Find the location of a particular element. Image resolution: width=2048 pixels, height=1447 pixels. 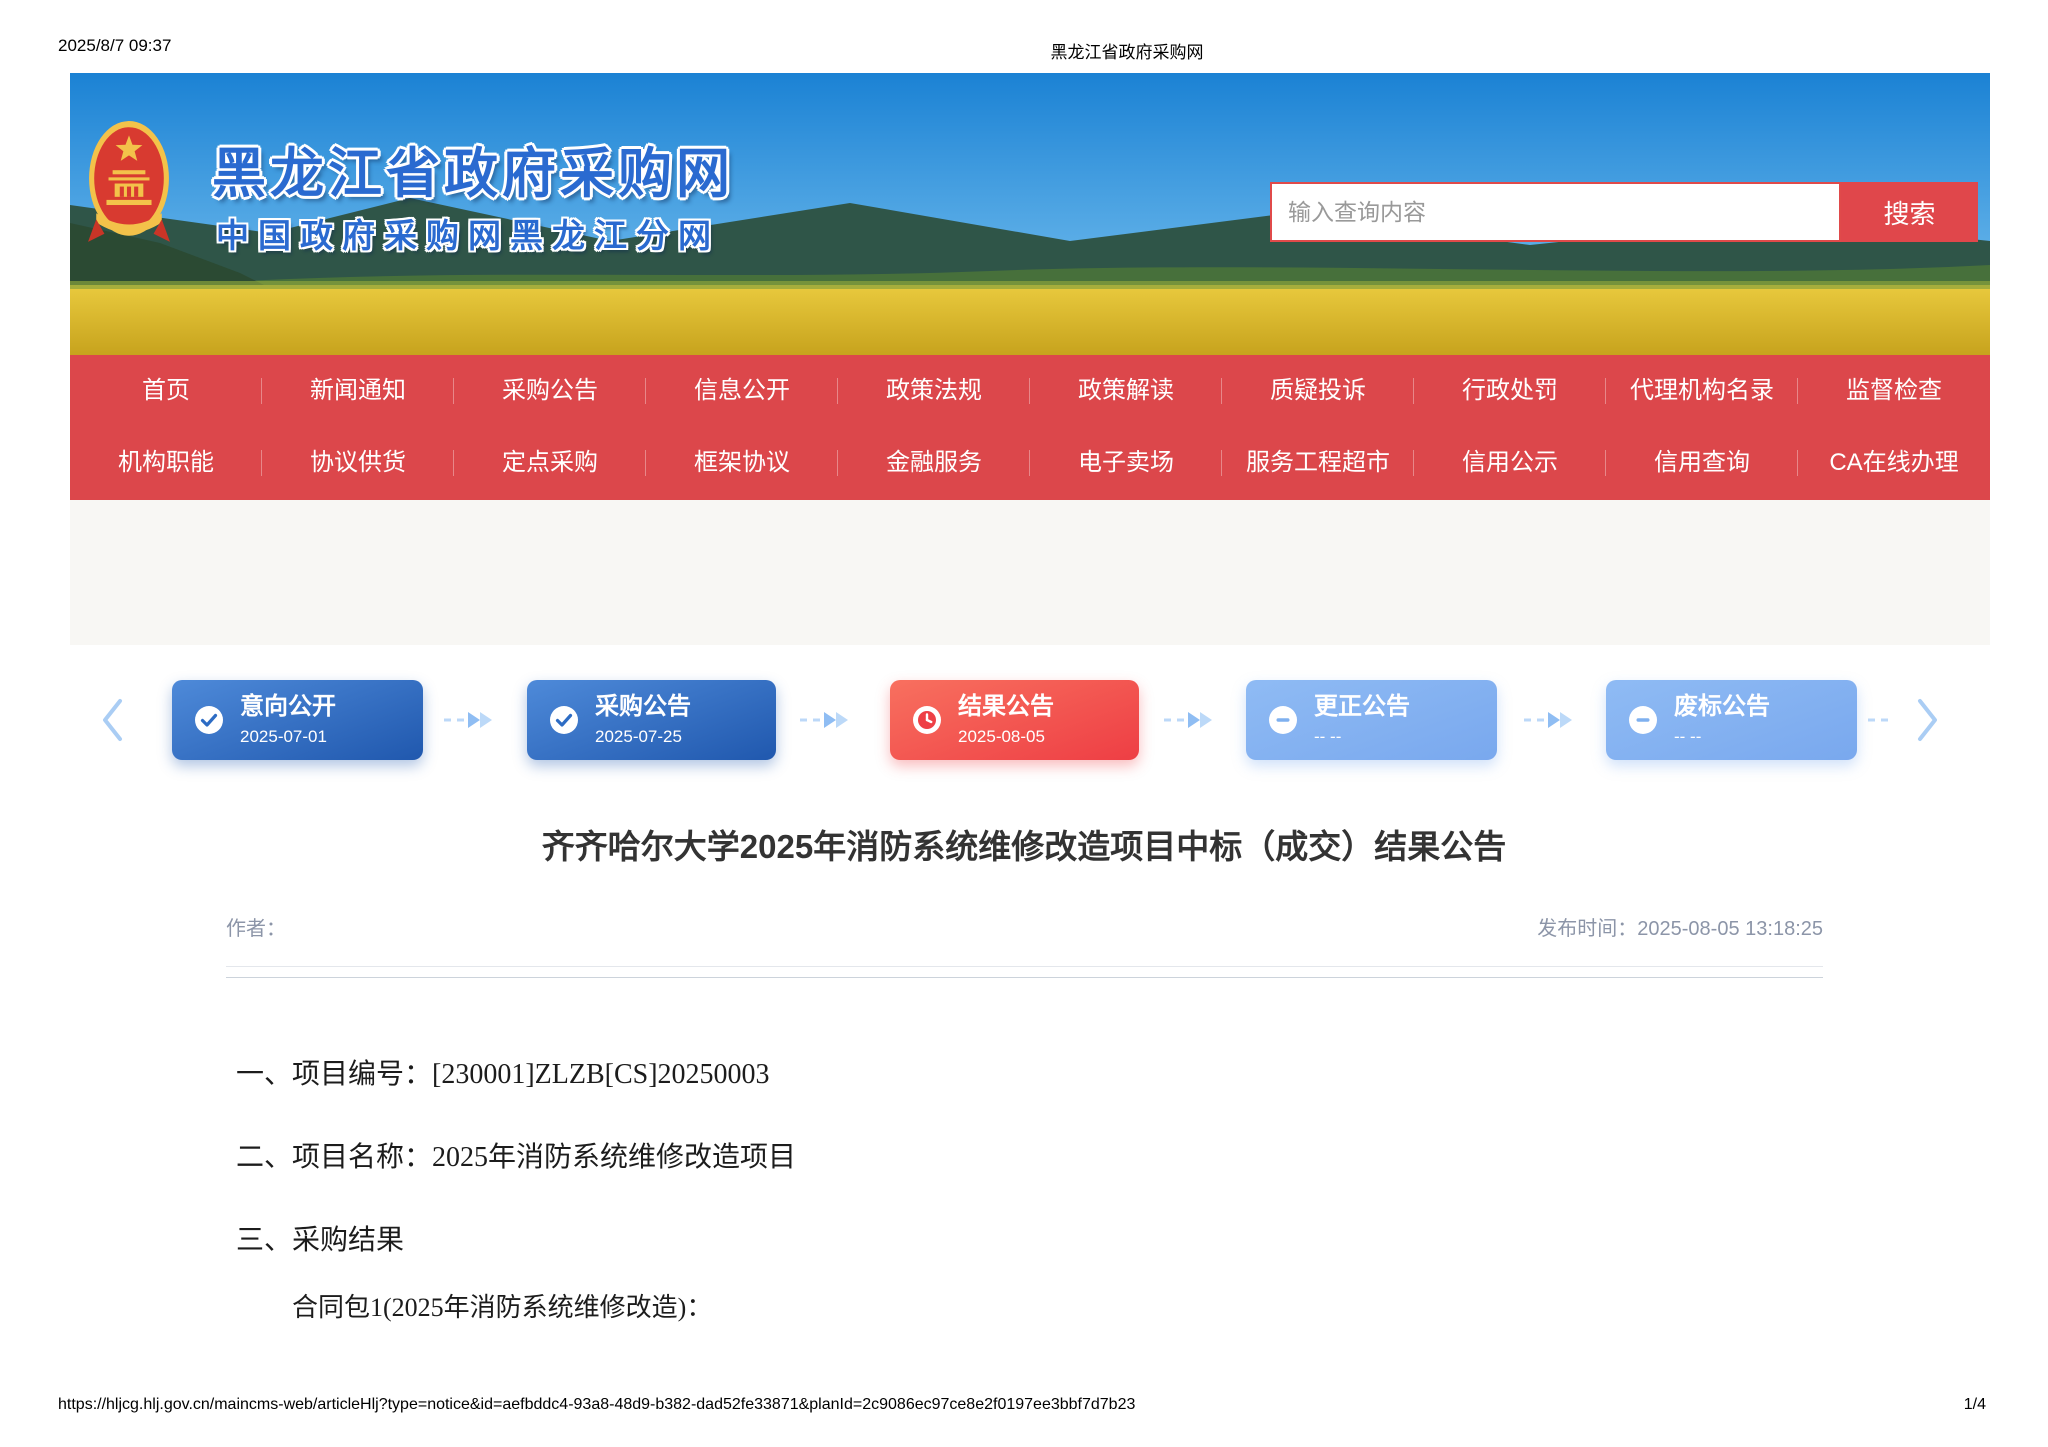

step-label: 意向公开 is located at coordinates (288, 707).